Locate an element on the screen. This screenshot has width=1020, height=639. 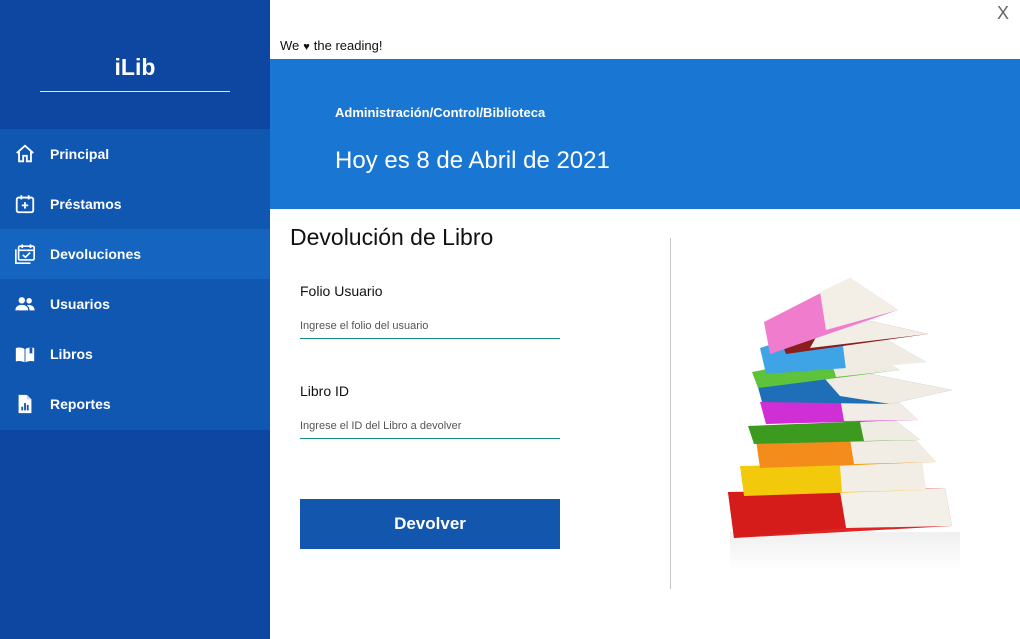
tagline-prefix: We is located at coordinates (290, 45).